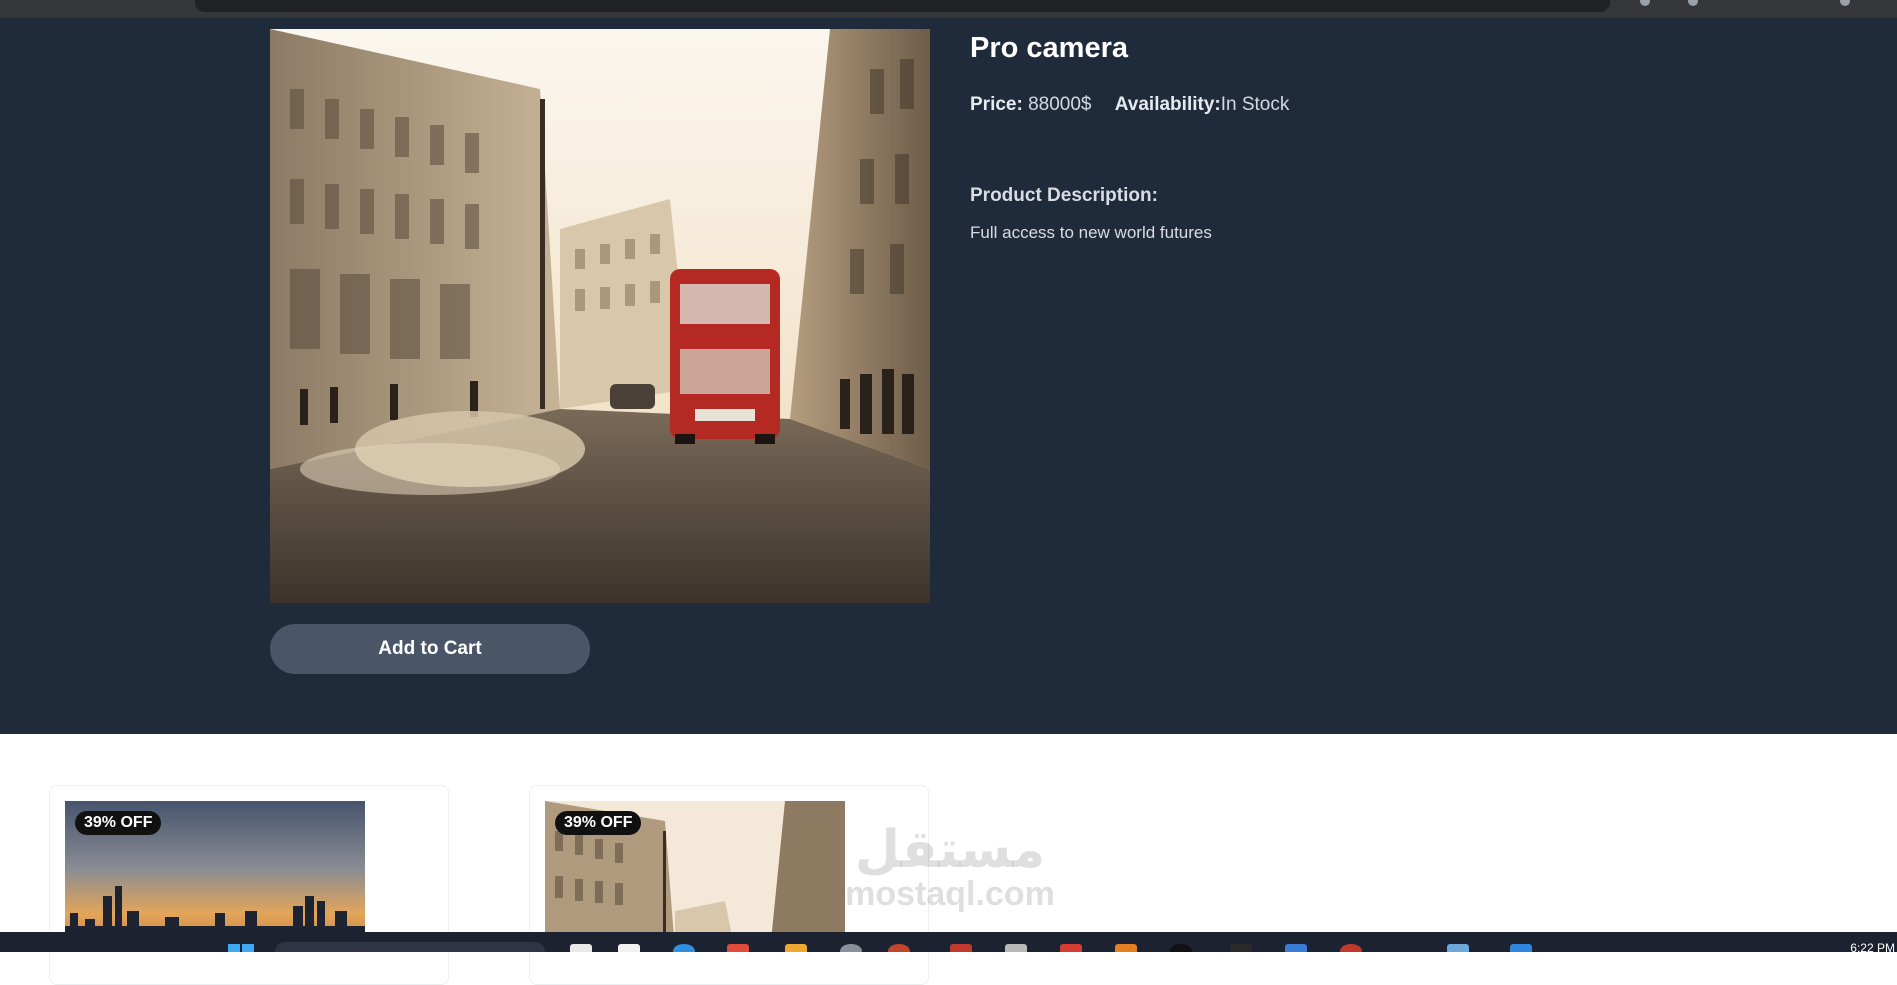 The height and width of the screenshot is (985, 1897). Describe the element at coordinates (1049, 48) in the screenshot. I see `product-title: Pro camera` at that location.